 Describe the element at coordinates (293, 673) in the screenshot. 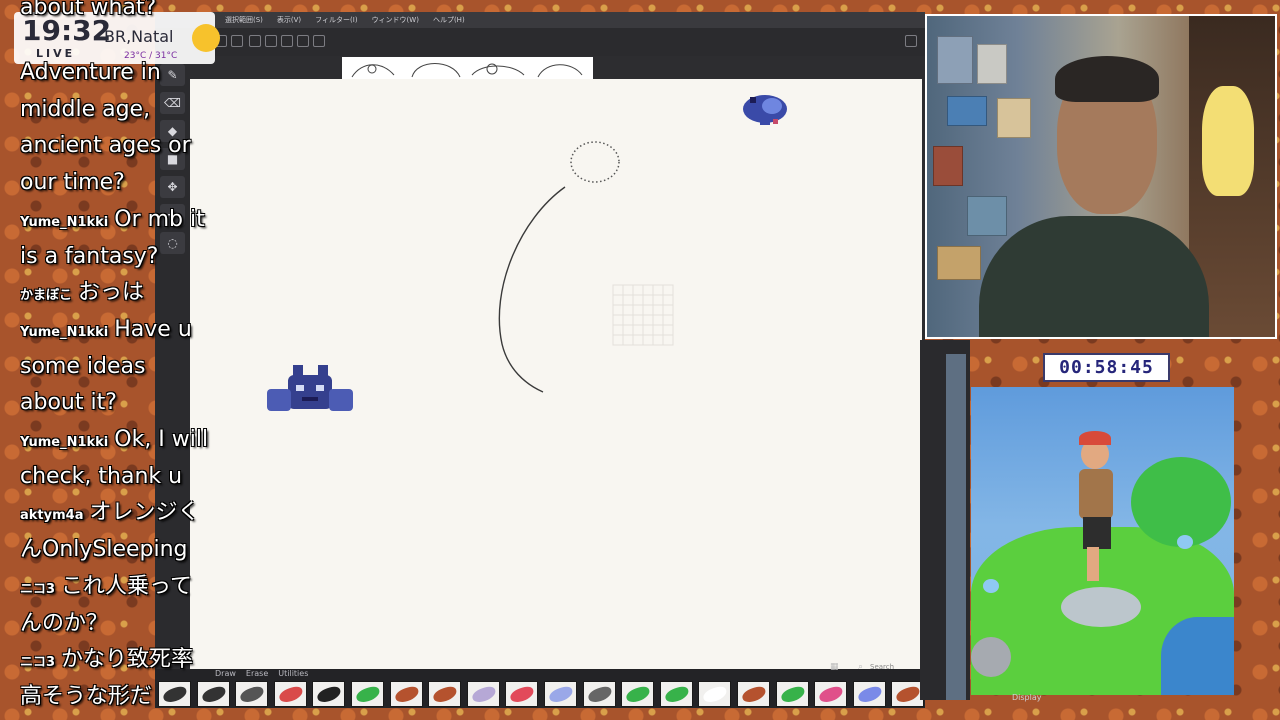

I see `tab-utilities: Utilities` at that location.